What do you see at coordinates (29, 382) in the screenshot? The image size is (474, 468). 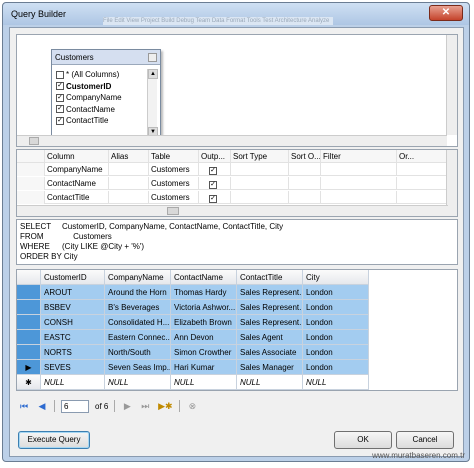 I see `row-header: ✱` at bounding box center [29, 382].